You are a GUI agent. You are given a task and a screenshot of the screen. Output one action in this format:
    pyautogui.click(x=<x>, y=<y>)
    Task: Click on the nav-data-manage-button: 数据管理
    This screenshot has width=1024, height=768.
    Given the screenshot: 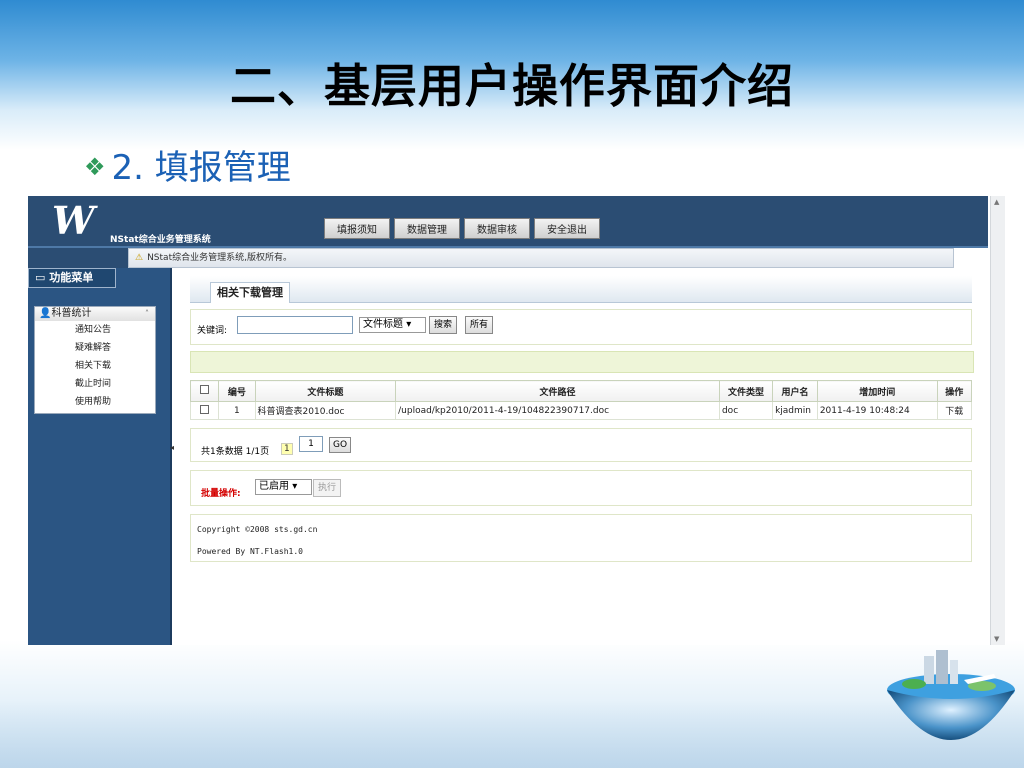 What is the action you would take?
    pyautogui.click(x=427, y=228)
    